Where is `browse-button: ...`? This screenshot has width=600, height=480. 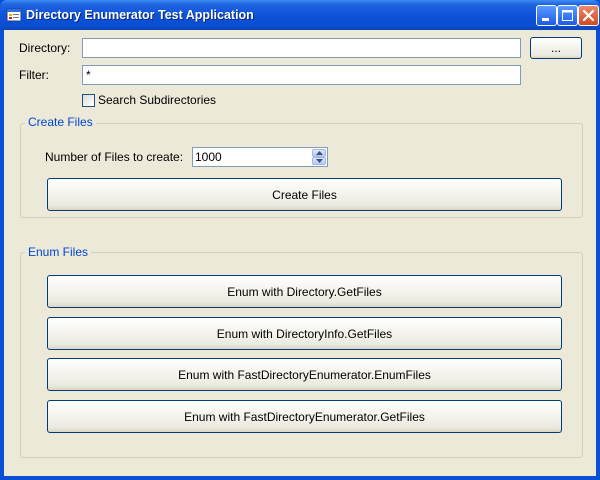 browse-button: ... is located at coordinates (556, 48).